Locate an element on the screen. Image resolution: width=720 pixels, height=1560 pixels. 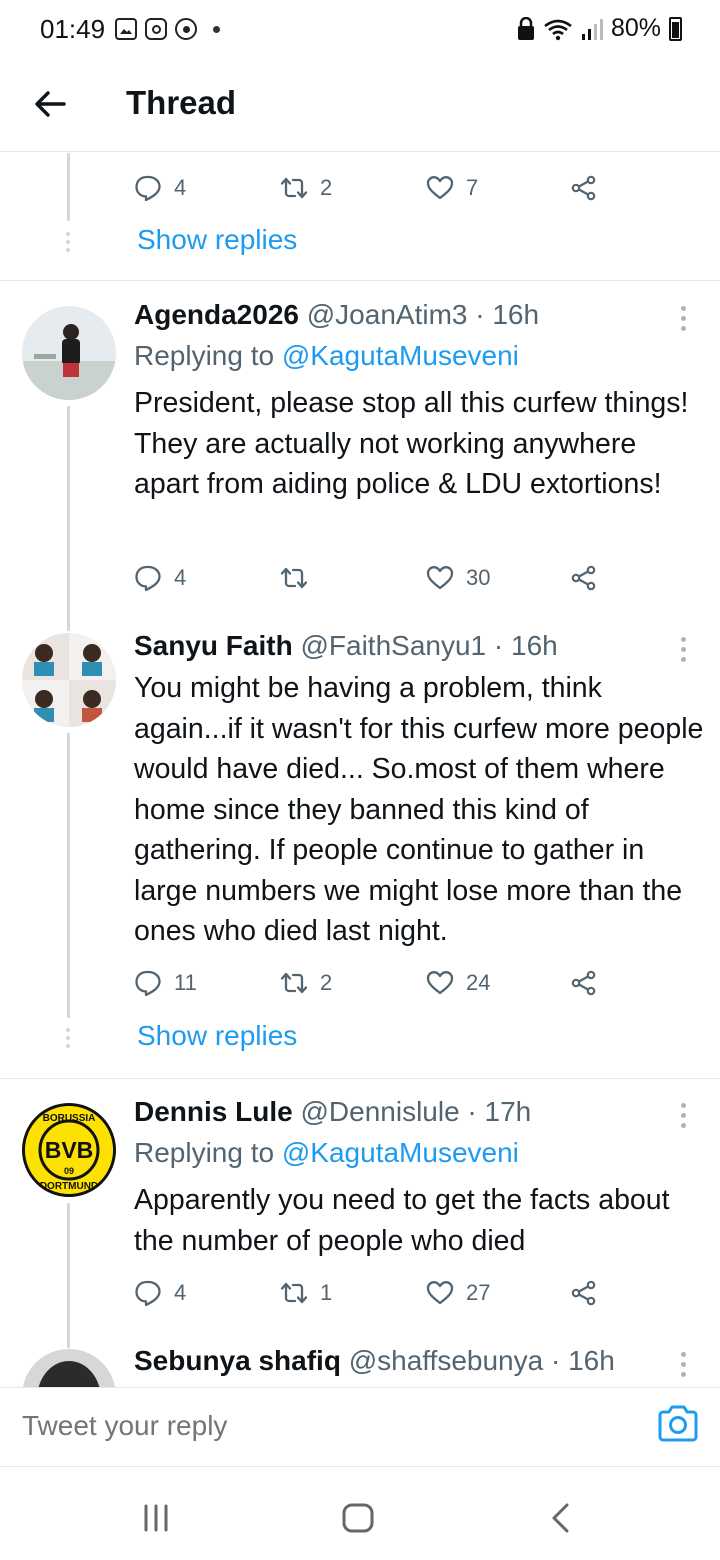
display-name: Sanyu Faith is located at coordinates (213, 645).